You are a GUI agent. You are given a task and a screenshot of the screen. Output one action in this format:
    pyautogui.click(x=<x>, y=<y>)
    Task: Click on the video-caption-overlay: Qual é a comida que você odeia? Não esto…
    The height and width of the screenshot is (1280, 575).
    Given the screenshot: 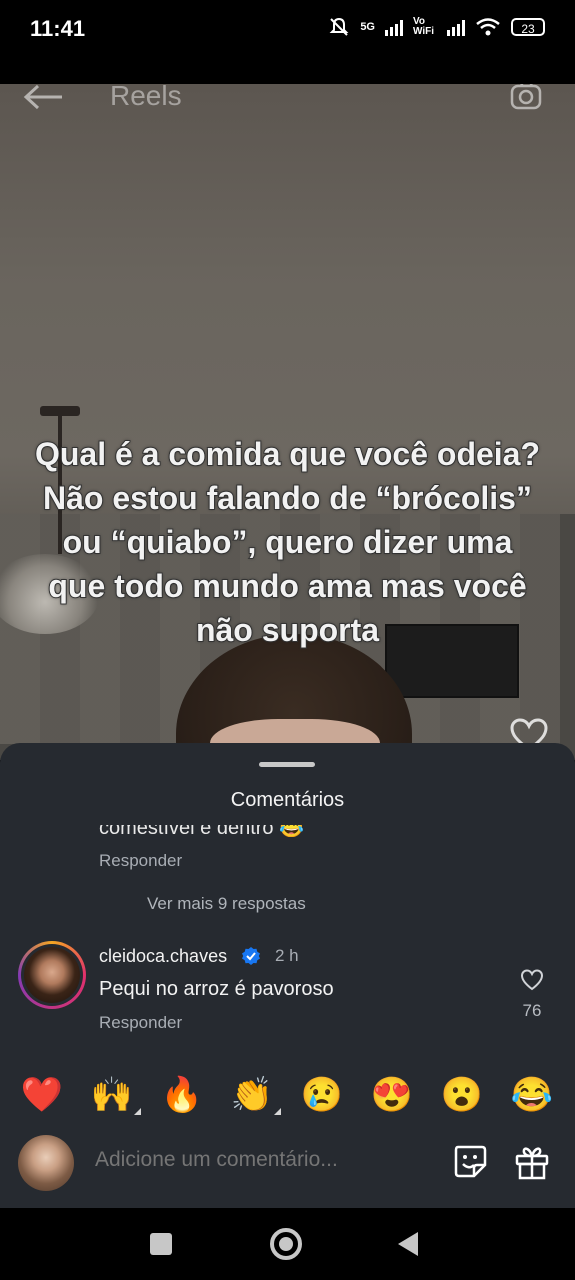 What is the action you would take?
    pyautogui.click(x=287, y=542)
    